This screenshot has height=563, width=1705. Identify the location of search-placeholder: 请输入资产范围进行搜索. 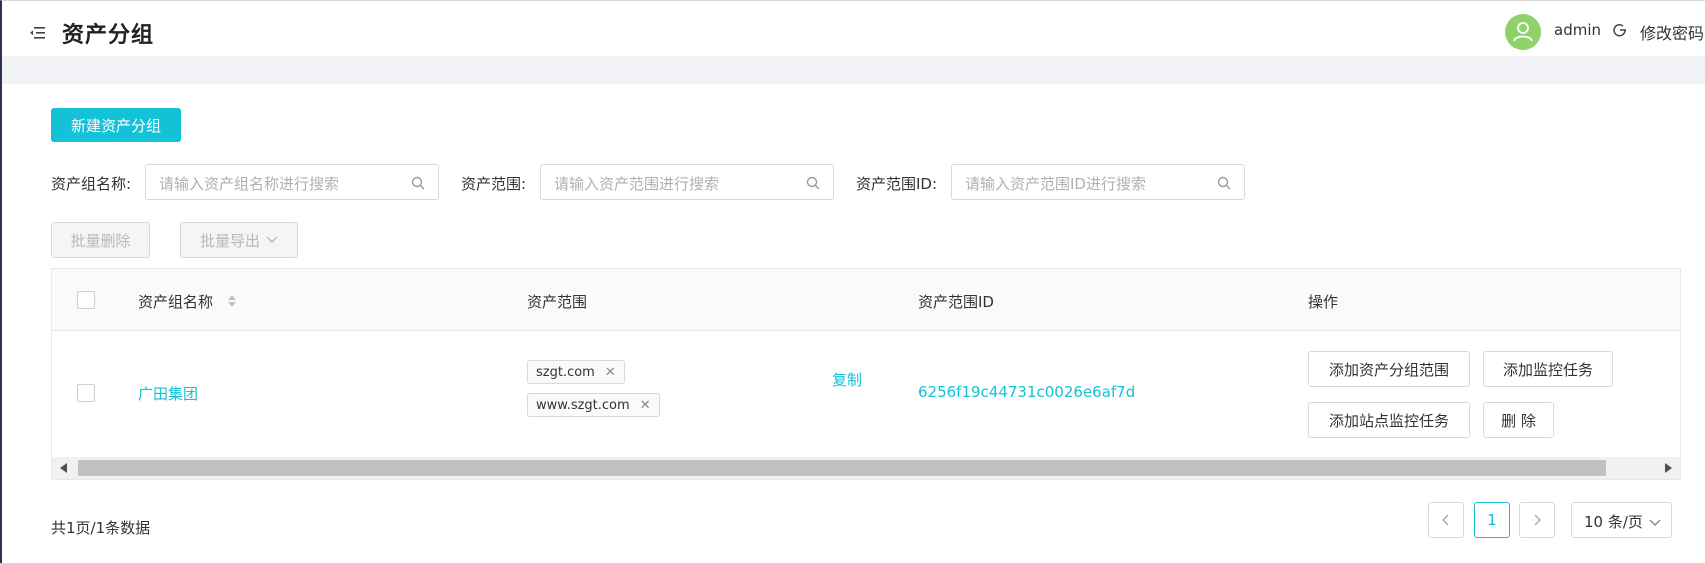
(637, 184).